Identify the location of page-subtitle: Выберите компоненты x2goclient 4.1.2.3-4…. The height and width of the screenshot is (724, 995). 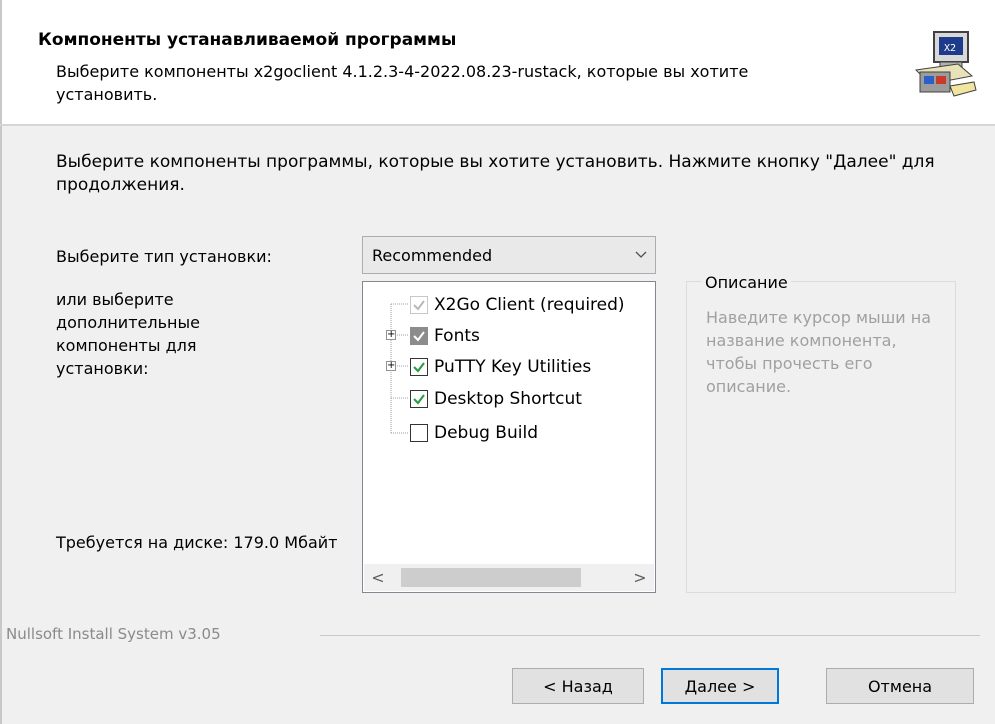
(402, 83).